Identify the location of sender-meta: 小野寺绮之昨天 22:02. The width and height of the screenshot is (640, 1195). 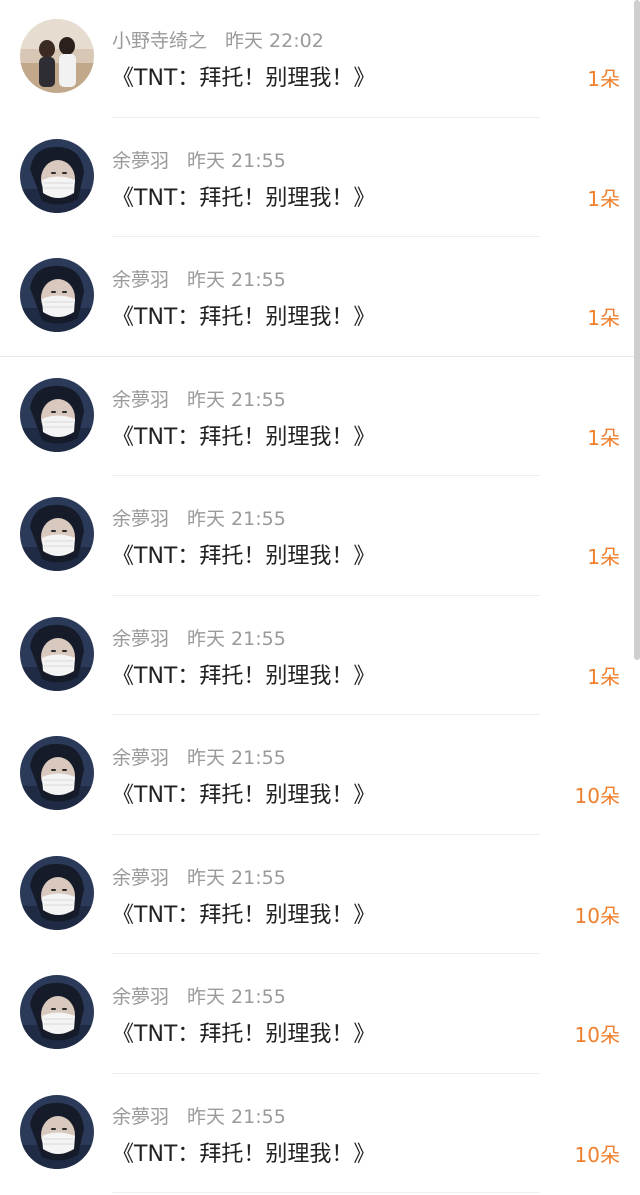
(218, 38).